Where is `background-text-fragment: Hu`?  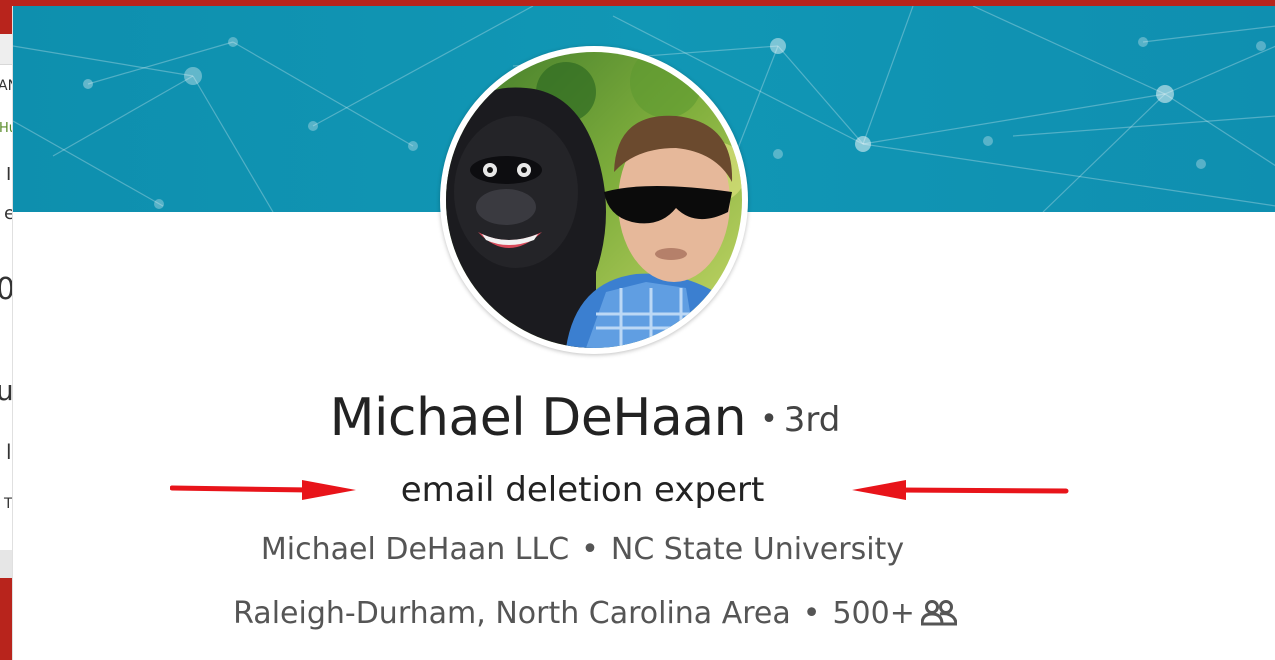
background-text-fragment: Hu is located at coordinates (6, 128).